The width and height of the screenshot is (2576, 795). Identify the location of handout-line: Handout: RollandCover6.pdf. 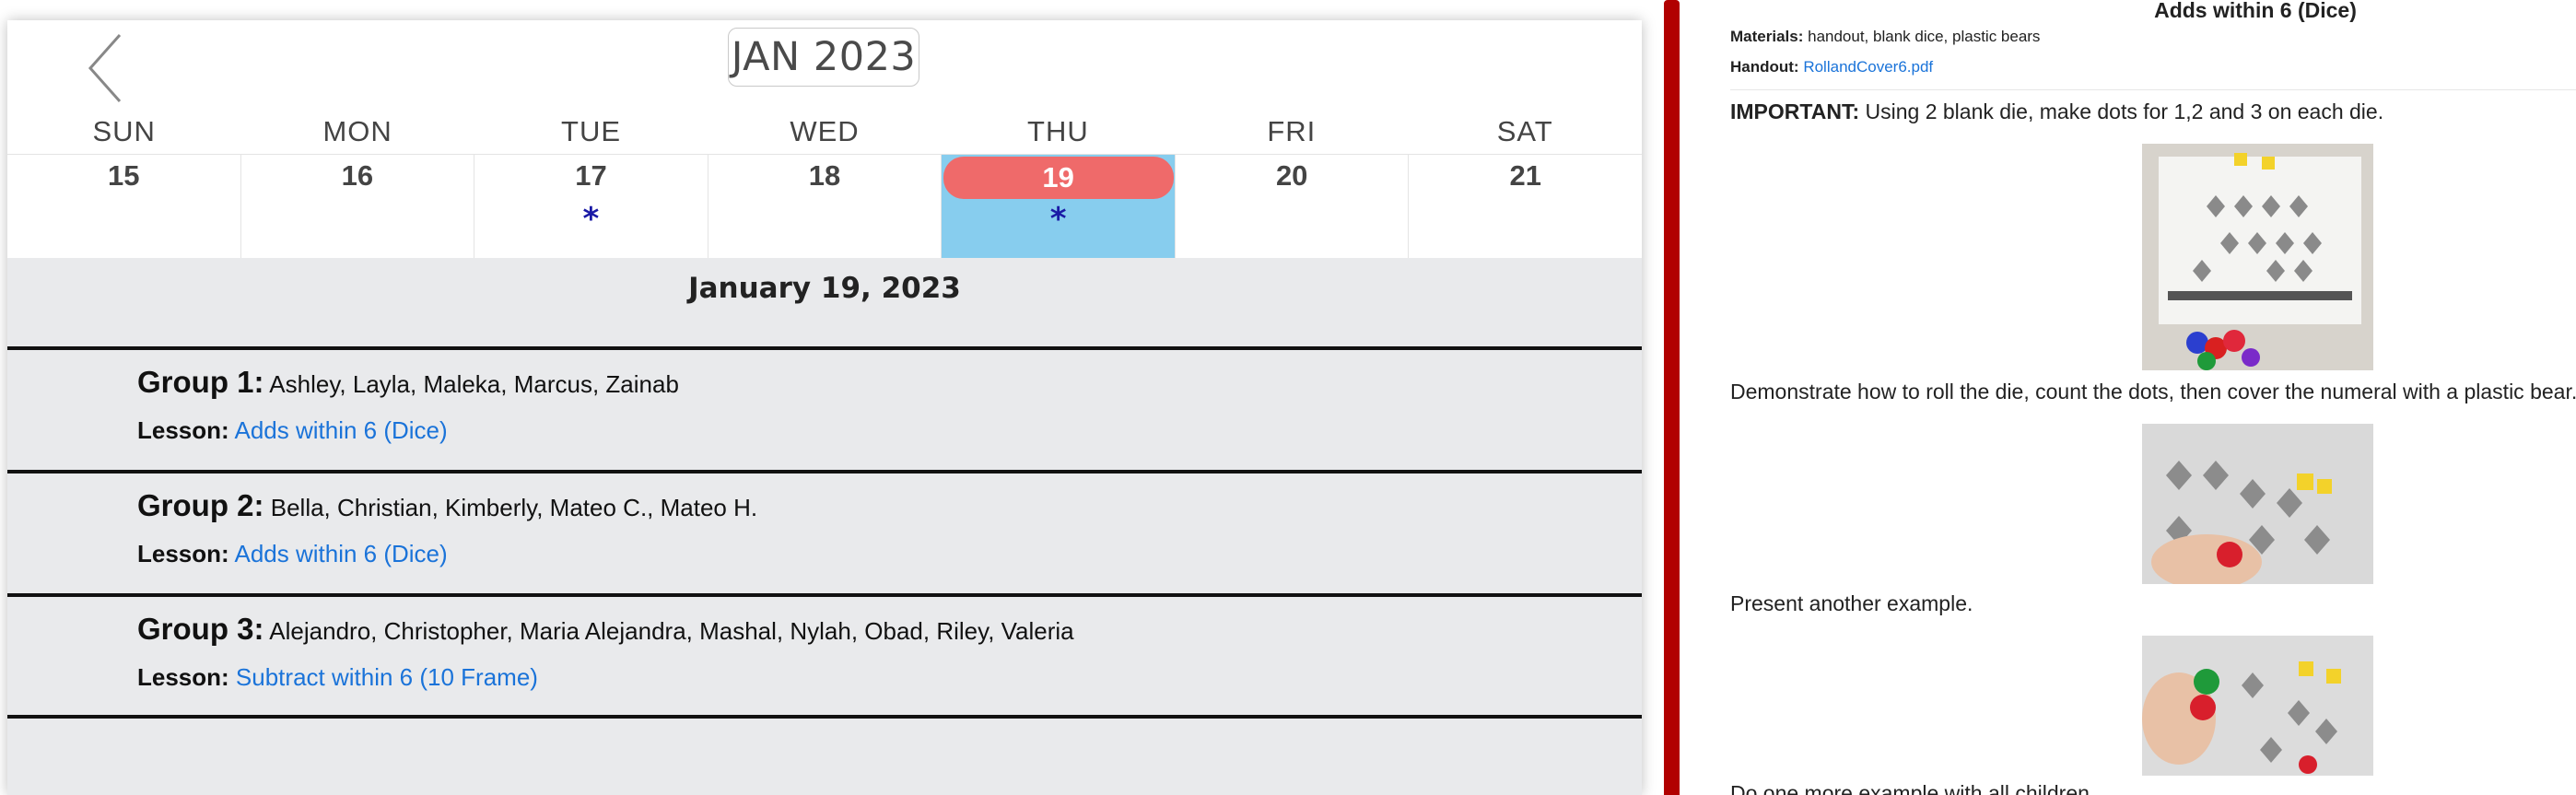
(1831, 67).